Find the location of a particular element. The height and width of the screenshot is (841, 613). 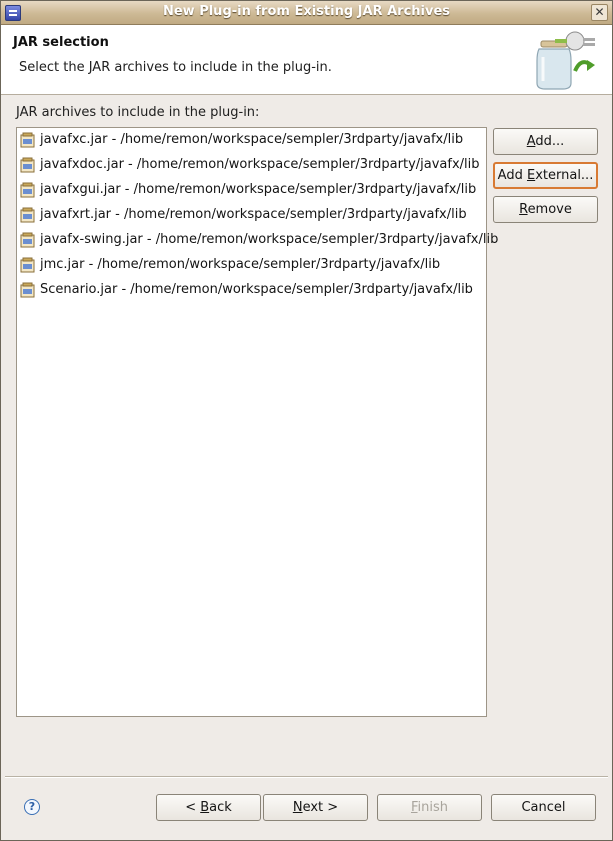

back-mnemonic: B is located at coordinates (205, 807).